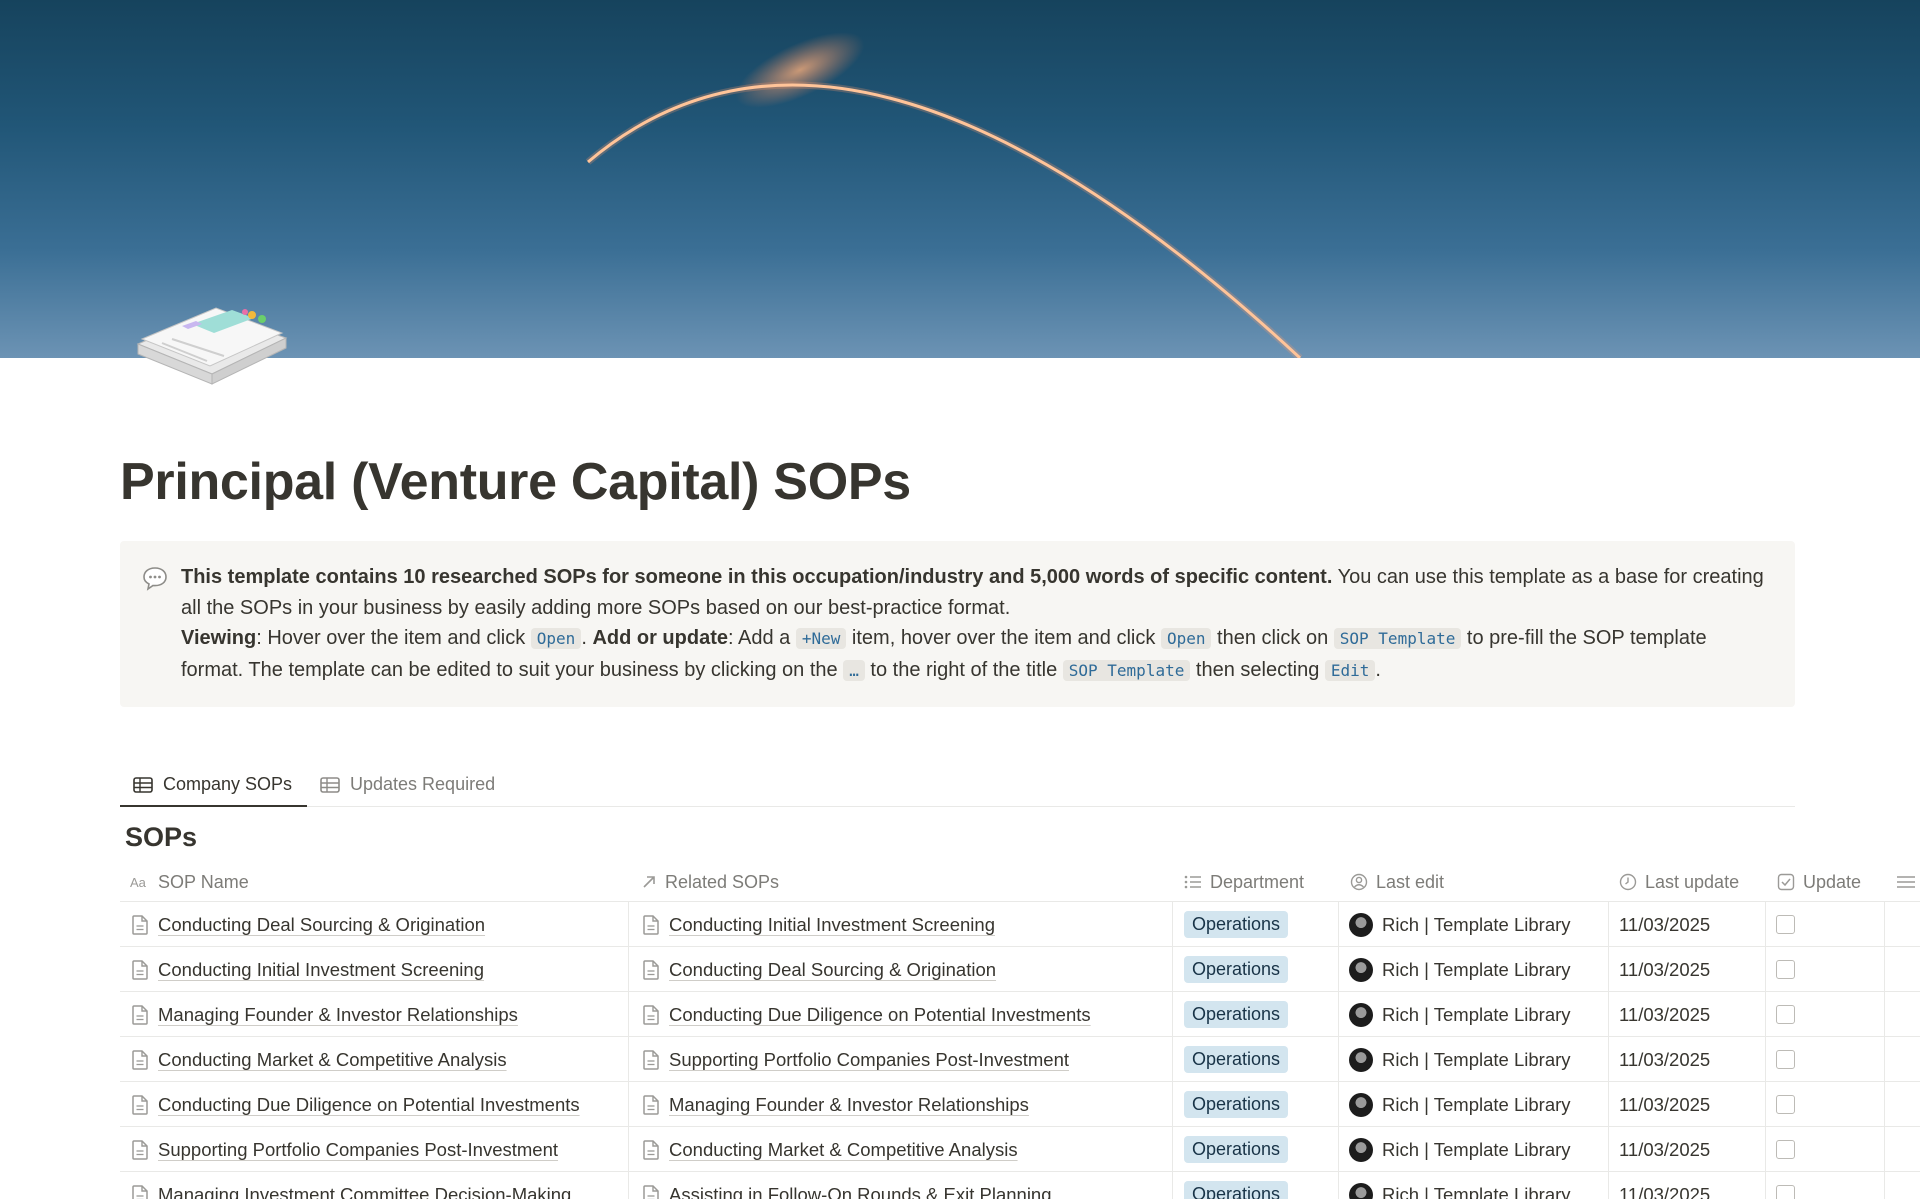 The width and height of the screenshot is (1920, 1199). Describe the element at coordinates (212, 346) in the screenshot. I see `stack-of-papers-icon` at that location.